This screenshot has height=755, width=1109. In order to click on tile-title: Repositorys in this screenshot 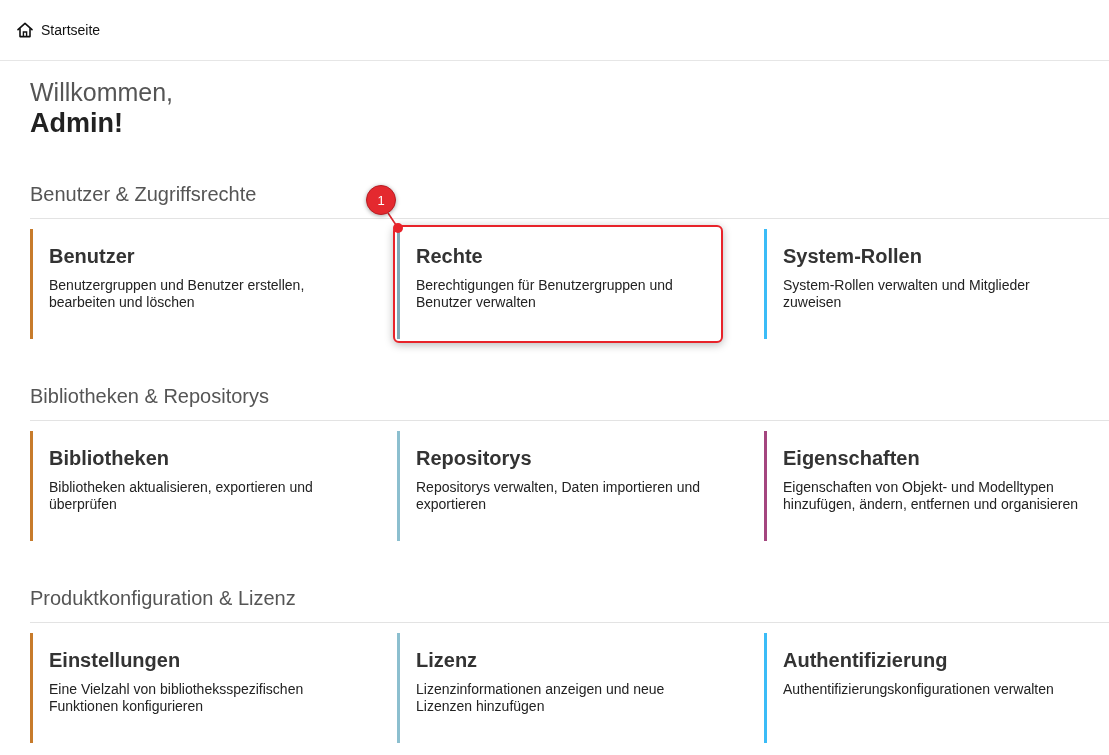, I will do `click(474, 458)`.